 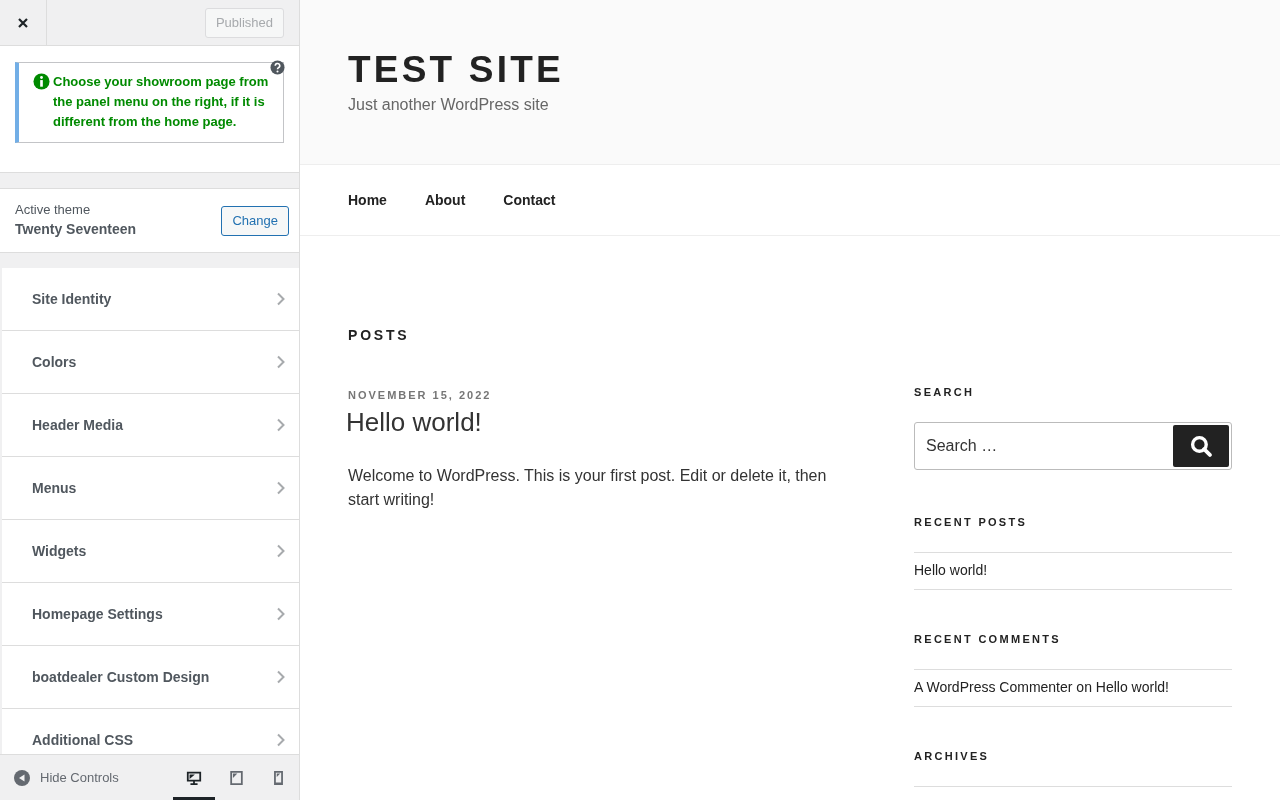 What do you see at coordinates (945, 392) in the screenshot?
I see `widget-heading: SEARCH` at bounding box center [945, 392].